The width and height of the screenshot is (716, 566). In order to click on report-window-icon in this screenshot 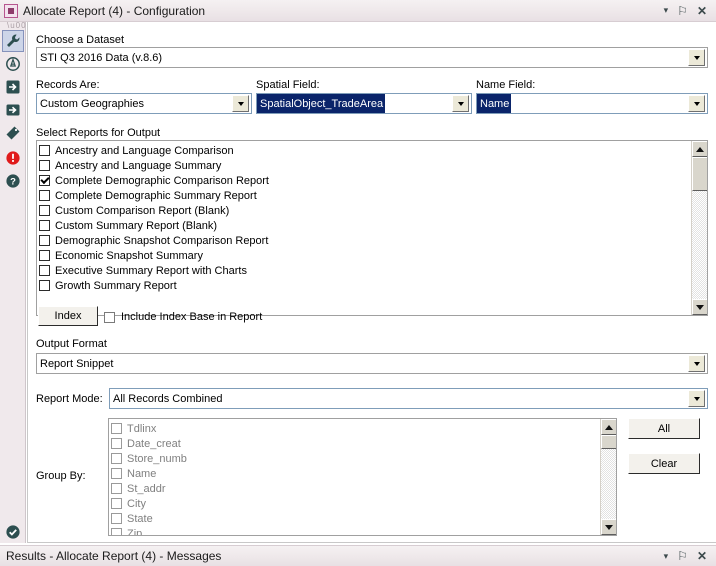, I will do `click(11, 10)`.